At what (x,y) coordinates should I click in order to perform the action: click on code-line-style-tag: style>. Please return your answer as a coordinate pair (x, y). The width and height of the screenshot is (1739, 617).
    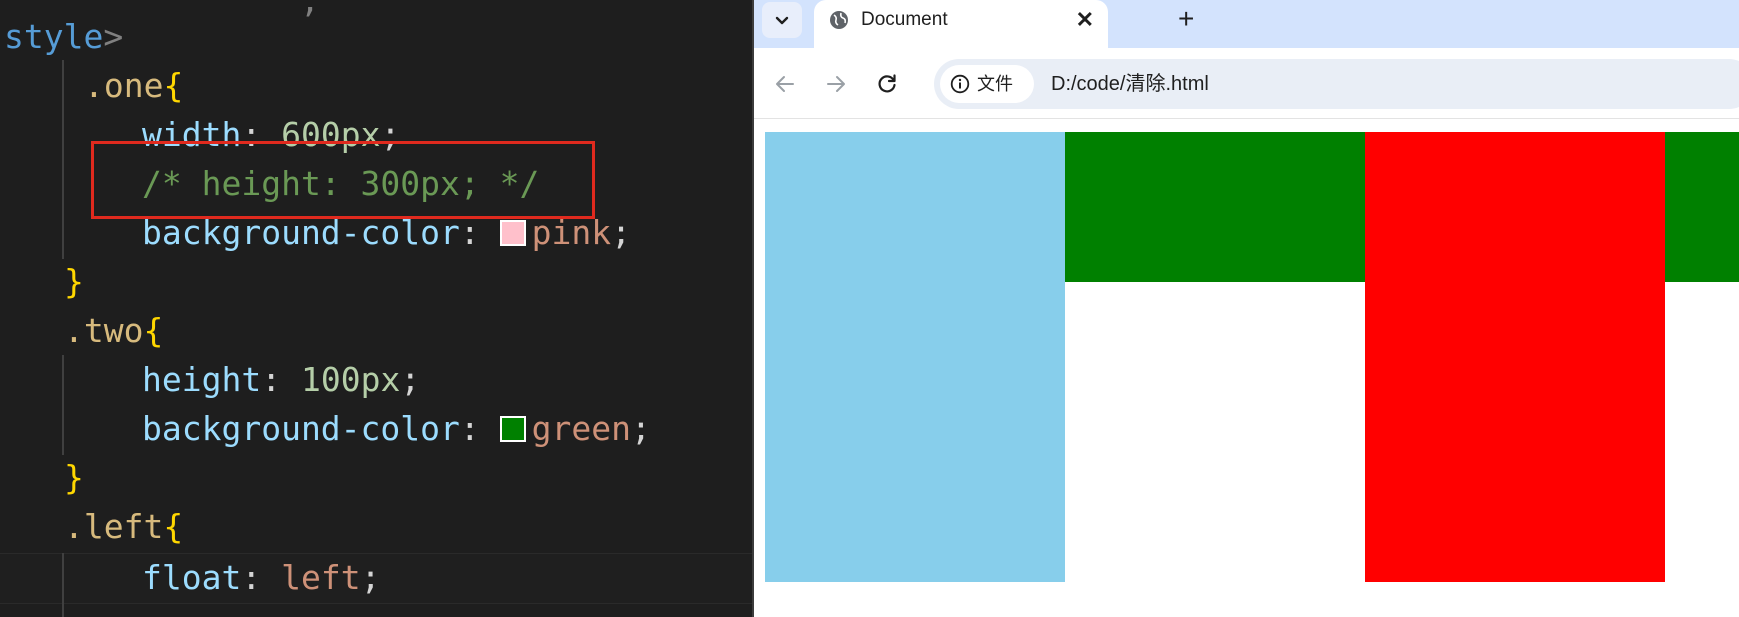
    Looking at the image, I should click on (64, 36).